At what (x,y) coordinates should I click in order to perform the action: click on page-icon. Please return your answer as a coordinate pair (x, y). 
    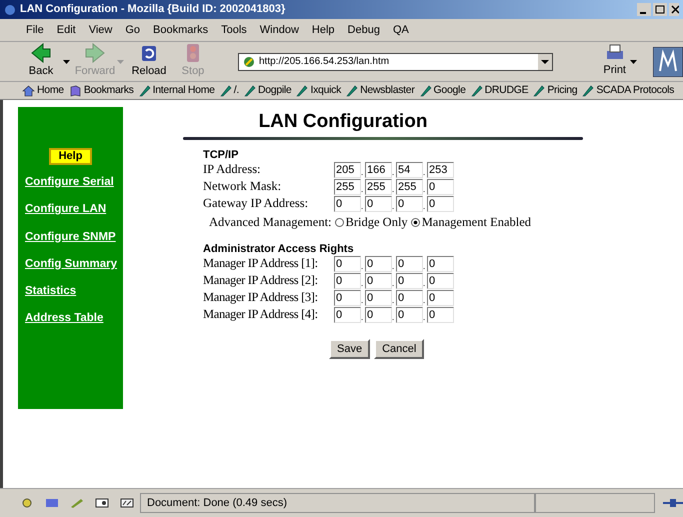
    Looking at the image, I should click on (249, 62).